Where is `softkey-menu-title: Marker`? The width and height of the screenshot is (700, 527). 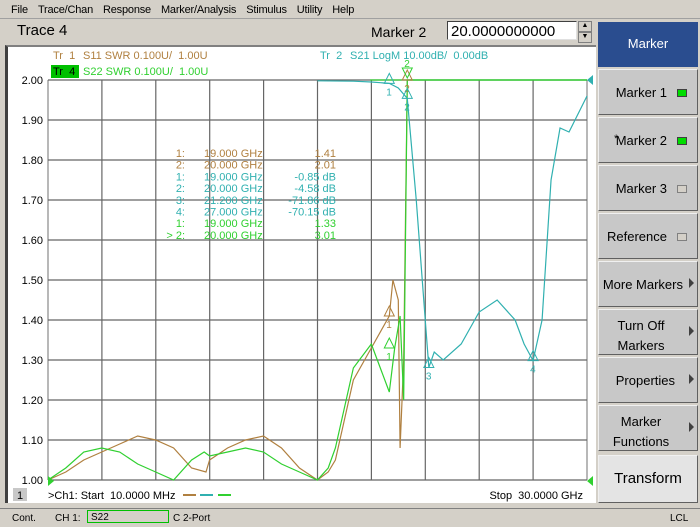 softkey-menu-title: Marker is located at coordinates (648, 44).